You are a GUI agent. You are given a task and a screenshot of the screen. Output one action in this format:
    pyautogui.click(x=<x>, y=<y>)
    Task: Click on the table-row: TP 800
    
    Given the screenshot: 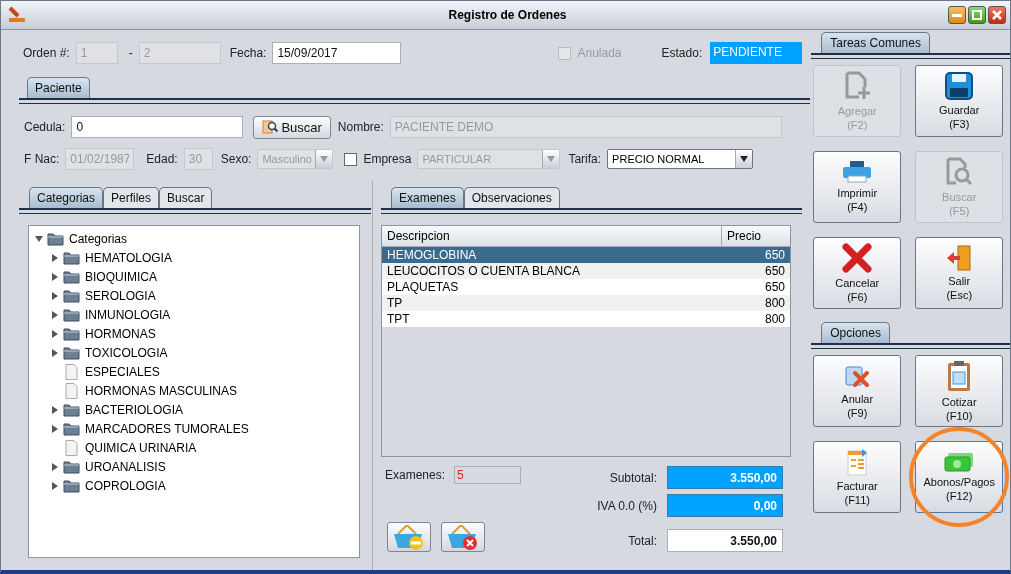 What is the action you would take?
    pyautogui.click(x=586, y=303)
    